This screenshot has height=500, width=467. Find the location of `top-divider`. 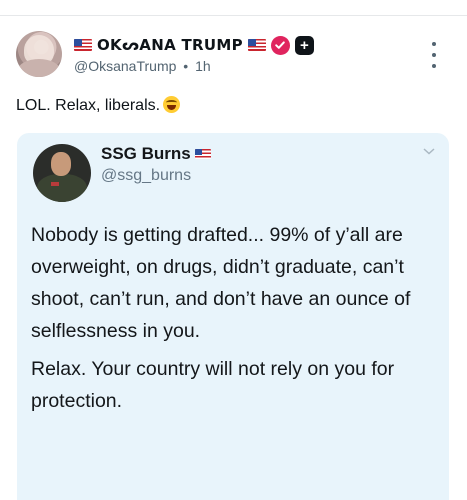

top-divider is located at coordinates (233, 15).